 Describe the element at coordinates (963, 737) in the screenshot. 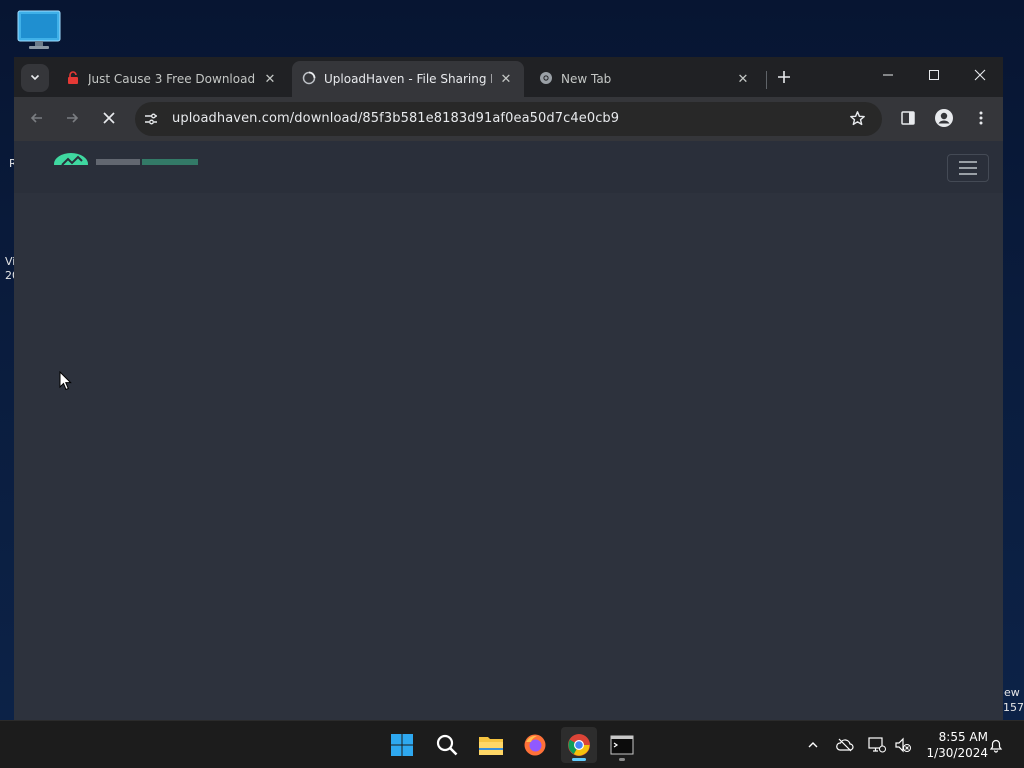

I see `clock-time: 8:55 AM` at that location.